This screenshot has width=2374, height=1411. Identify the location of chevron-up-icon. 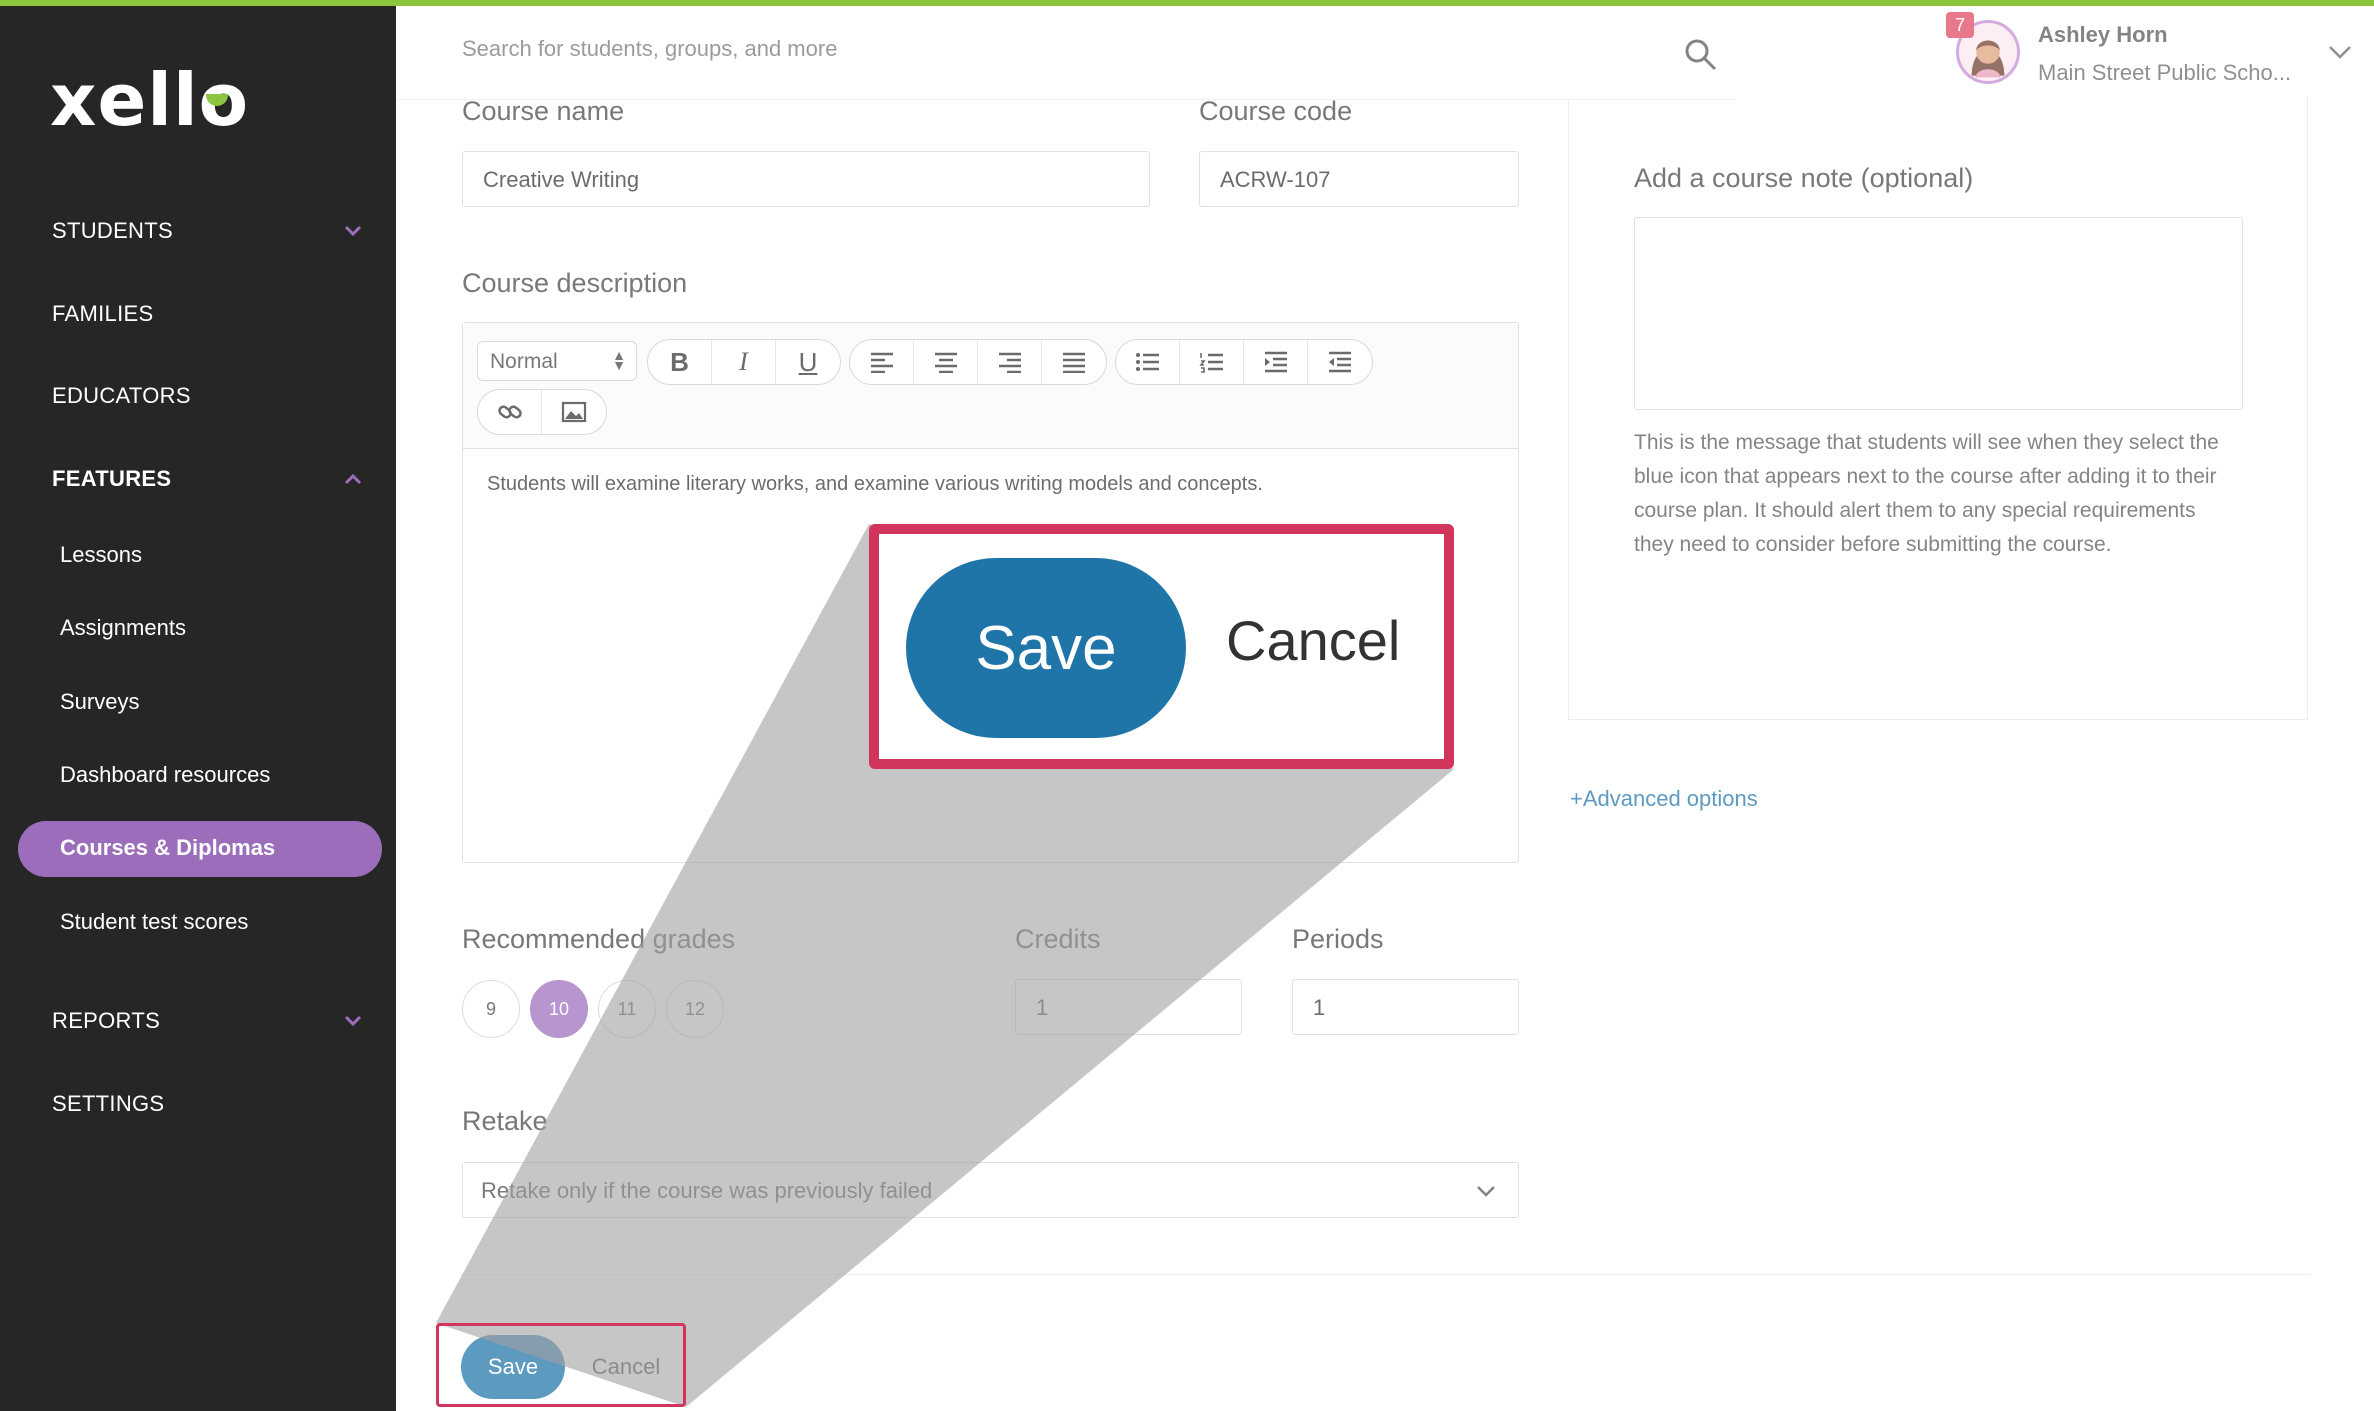
(353, 479).